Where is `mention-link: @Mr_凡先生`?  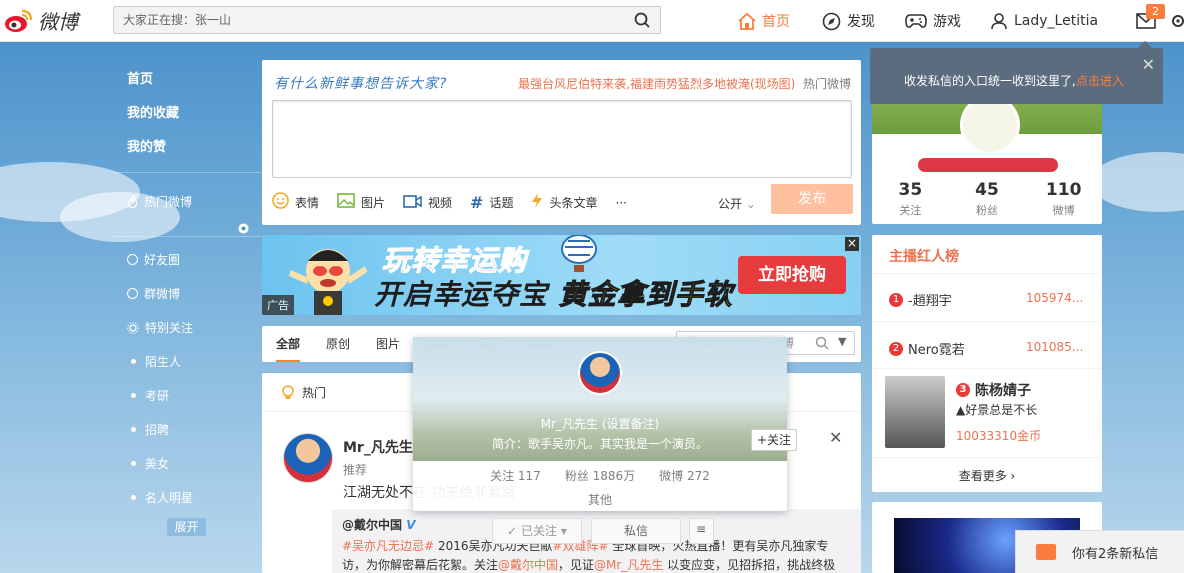
mention-link: @Mr_凡先生 is located at coordinates (628, 565).